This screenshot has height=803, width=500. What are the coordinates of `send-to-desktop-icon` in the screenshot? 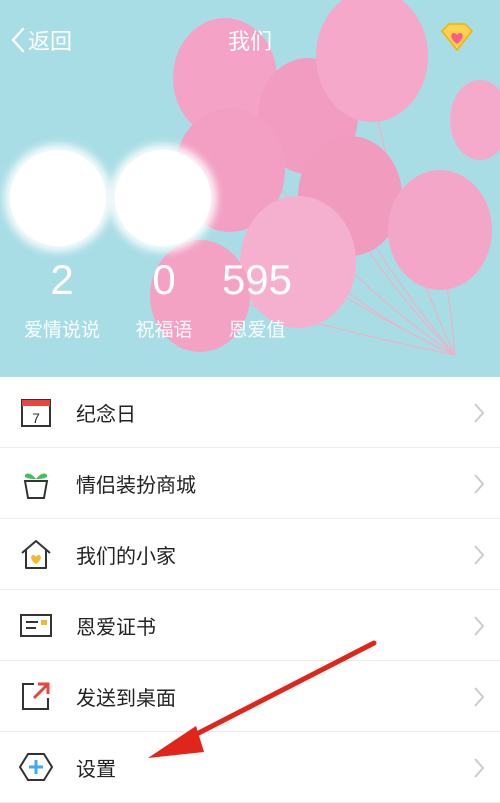 It's located at (36, 696).